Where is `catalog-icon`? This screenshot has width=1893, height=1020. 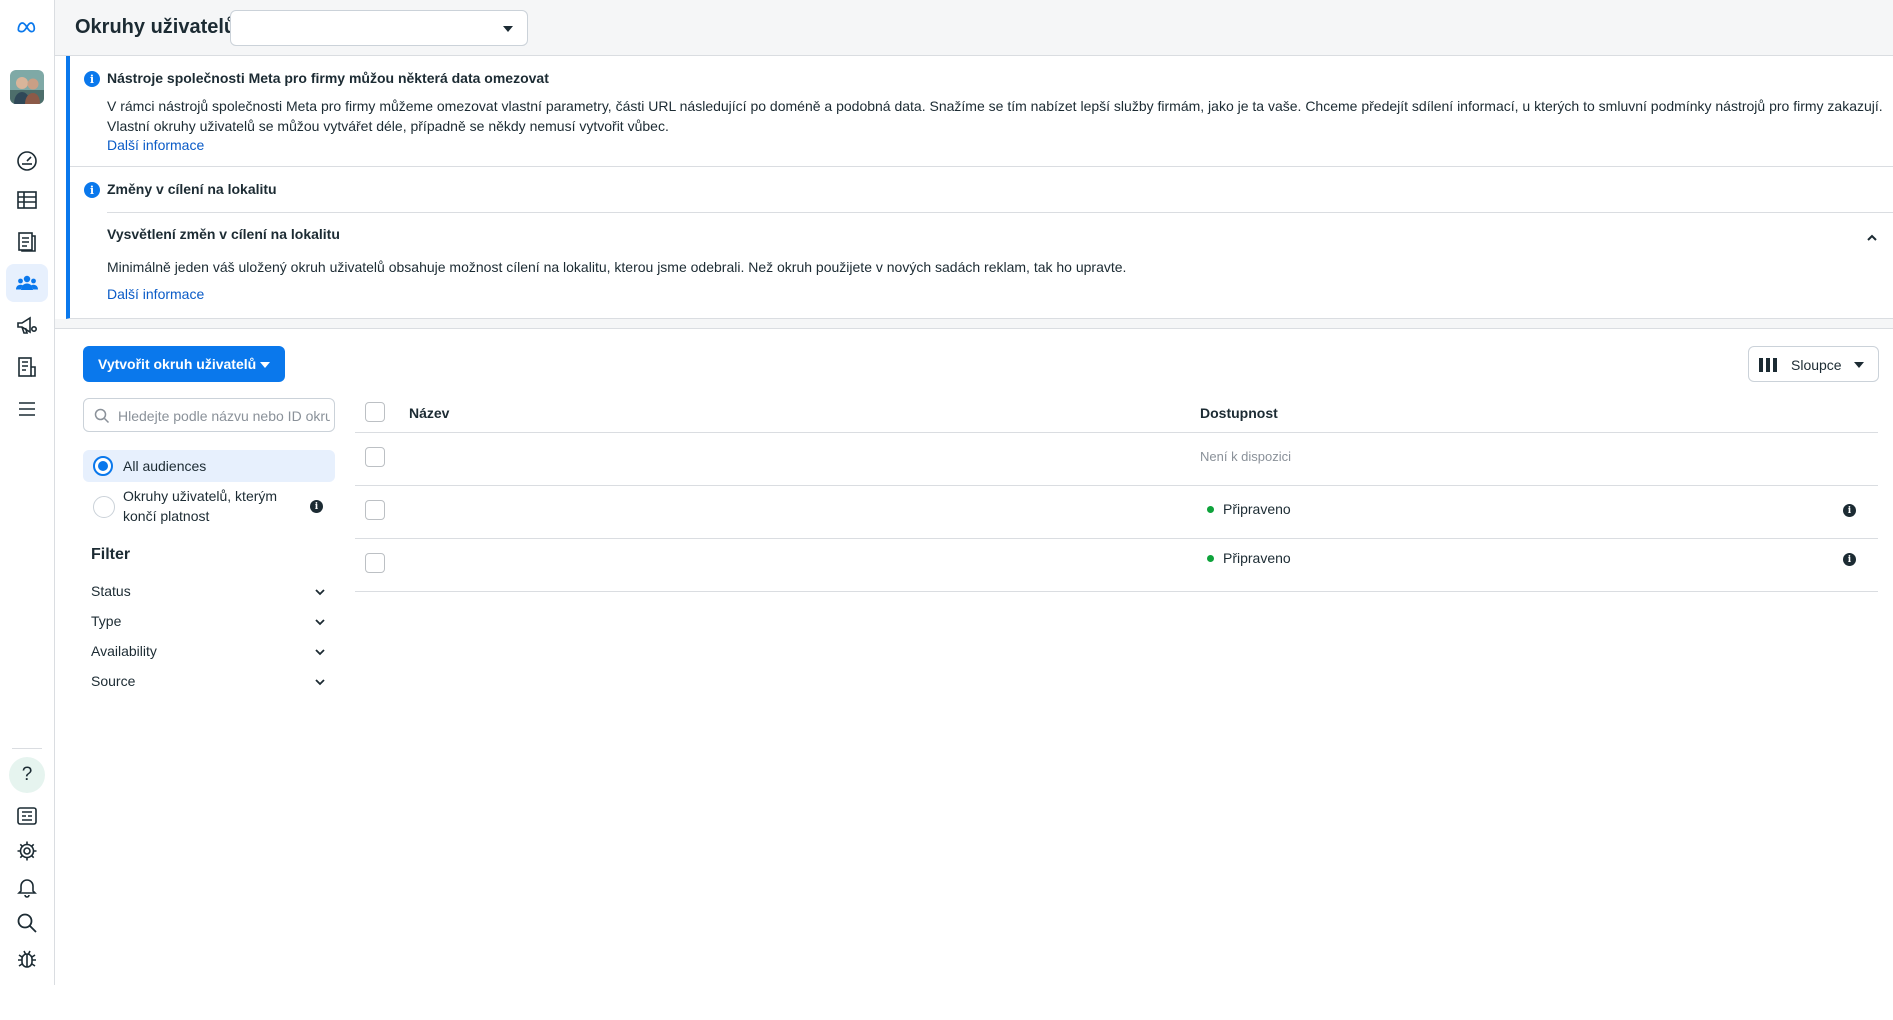
catalog-icon is located at coordinates (27, 242).